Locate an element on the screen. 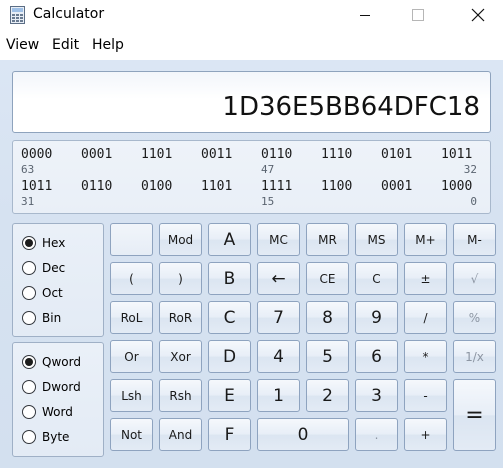 The image size is (503, 468). divide-key: / is located at coordinates (425, 317).